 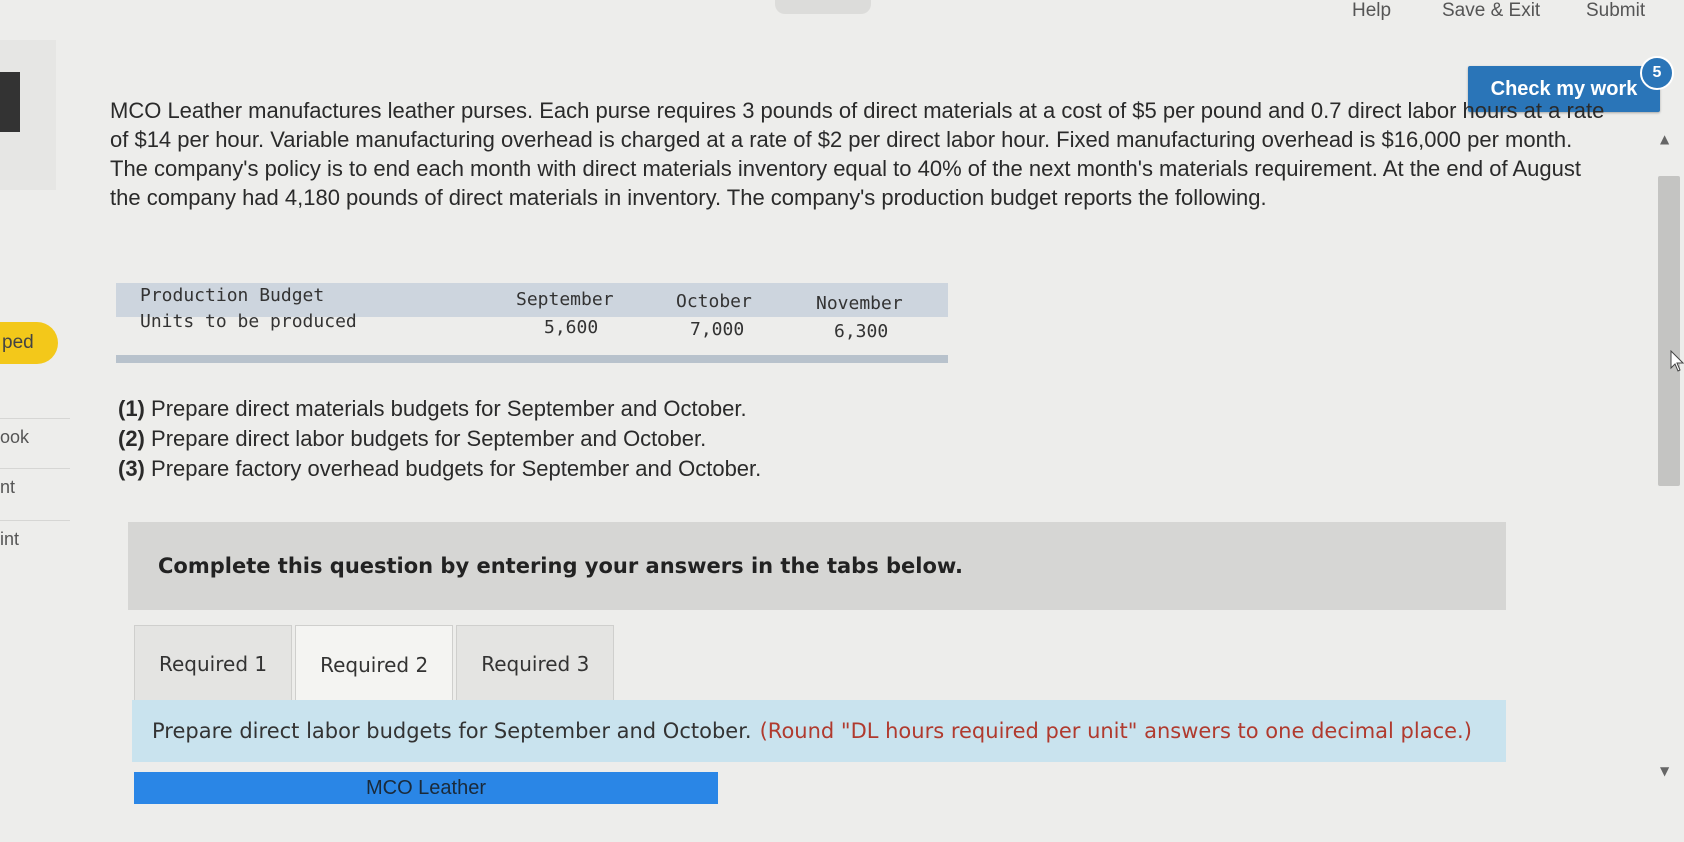 I want to click on sidebar-status-pill: ped, so click(x=29, y=343).